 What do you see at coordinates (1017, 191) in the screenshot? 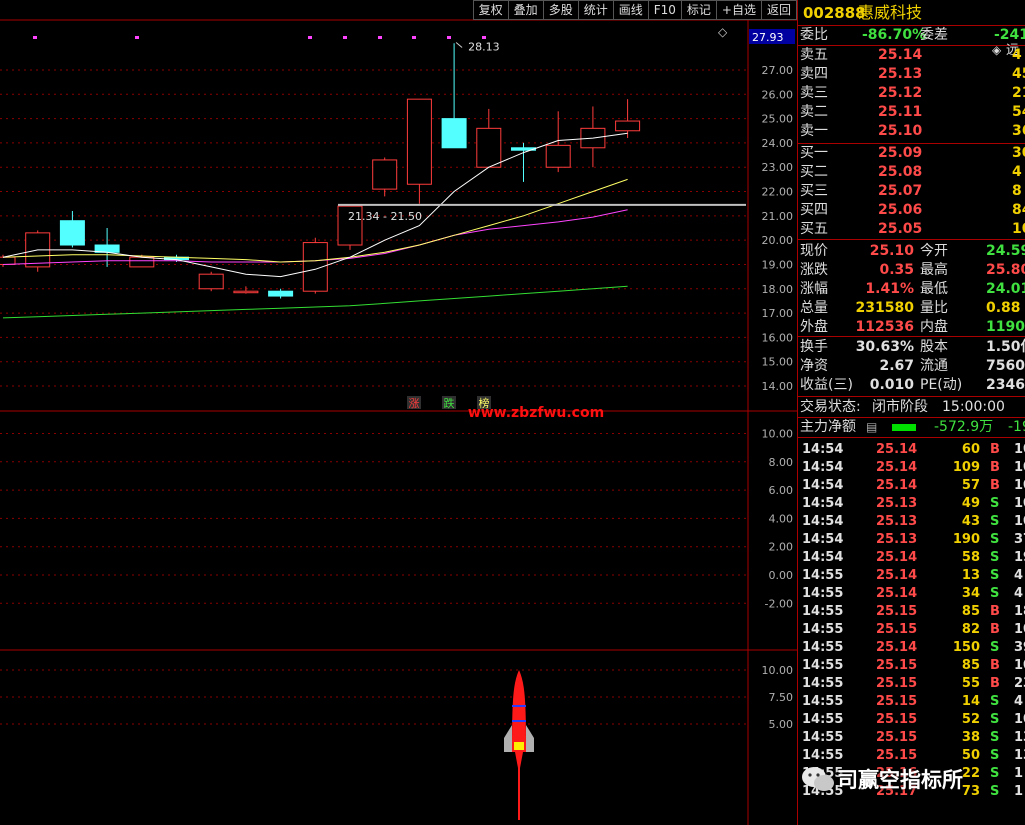
I see `bids-volume: 8` at bounding box center [1017, 191].